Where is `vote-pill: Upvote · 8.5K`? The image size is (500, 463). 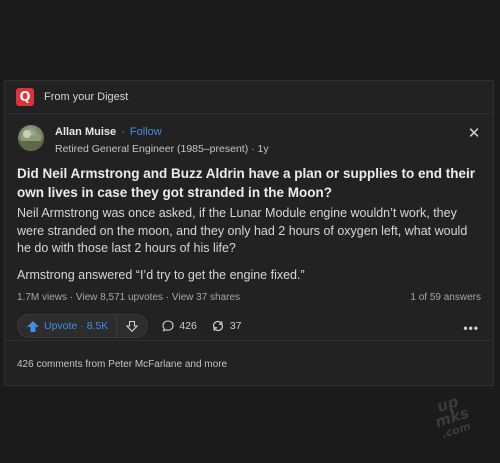
vote-pill: Upvote · 8.5K is located at coordinates (83, 326).